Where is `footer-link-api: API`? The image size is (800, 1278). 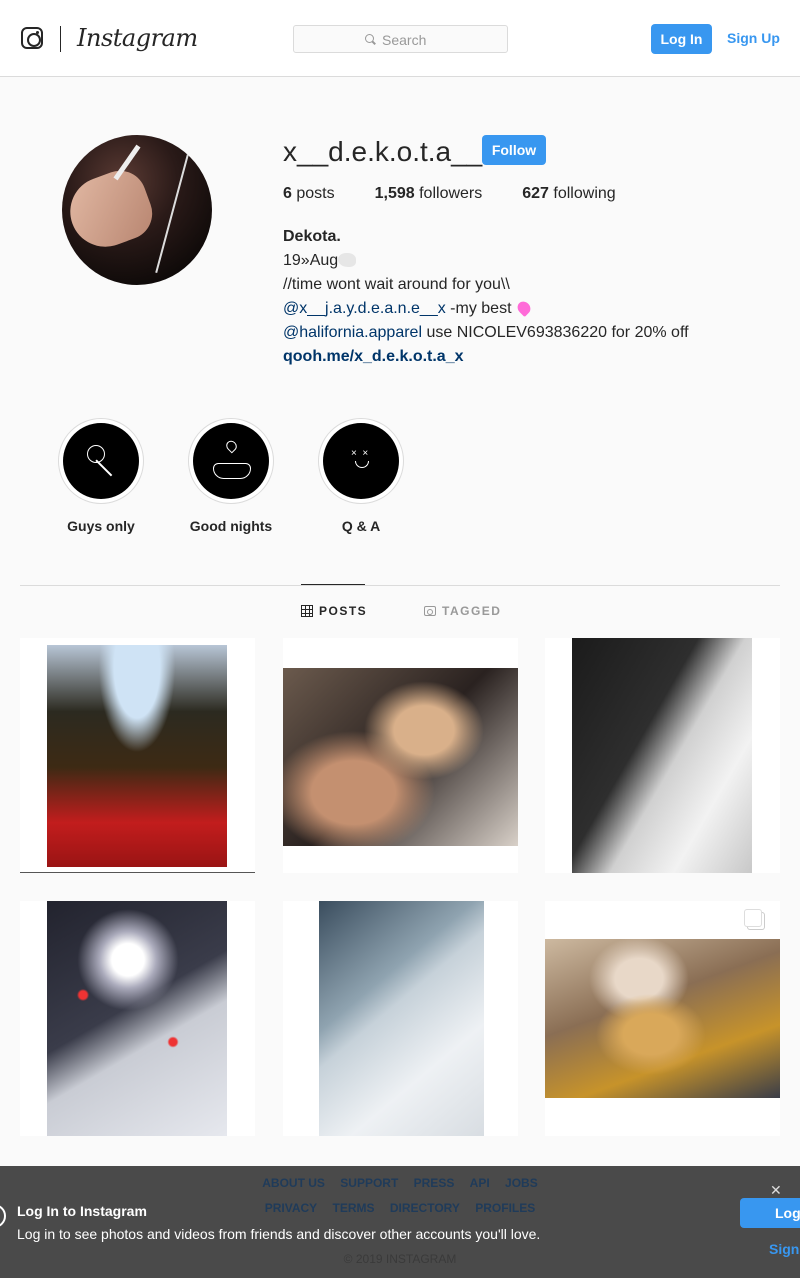 footer-link-api: API is located at coordinates (480, 1183).